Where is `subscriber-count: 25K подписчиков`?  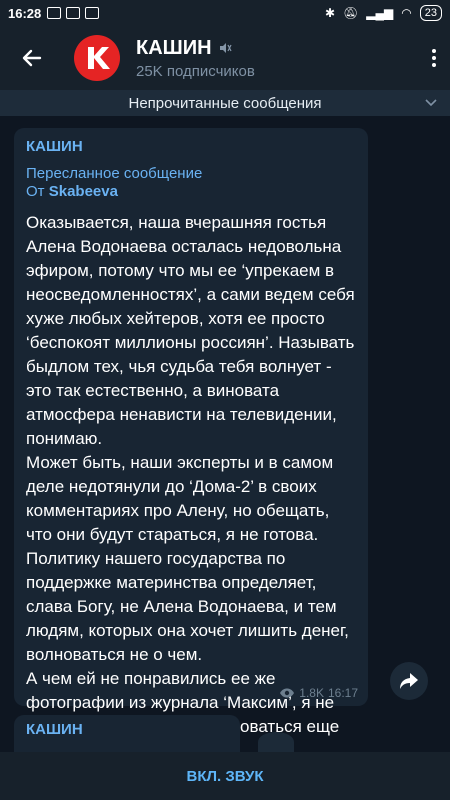
subscriber-count: 25K подписчиков is located at coordinates (195, 71).